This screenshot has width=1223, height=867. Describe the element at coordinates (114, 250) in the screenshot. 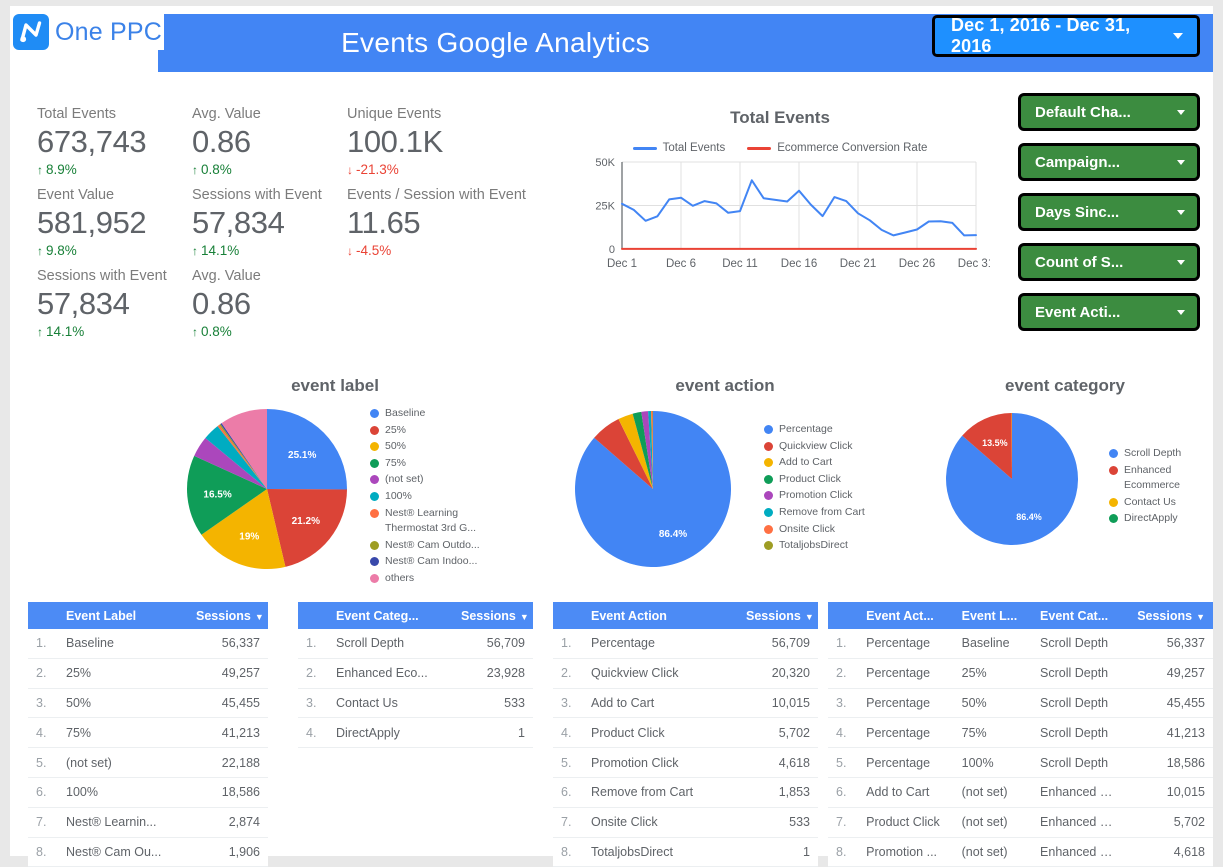

I see `scorecard-delta: ↑ 9.8%` at that location.